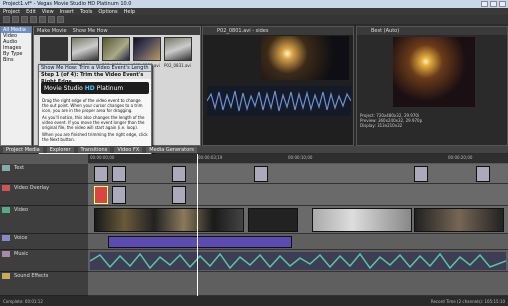 This screenshot has height=306, width=508. Describe the element at coordinates (101, 195) in the screenshot. I see `overlay-clip-selected` at that location.